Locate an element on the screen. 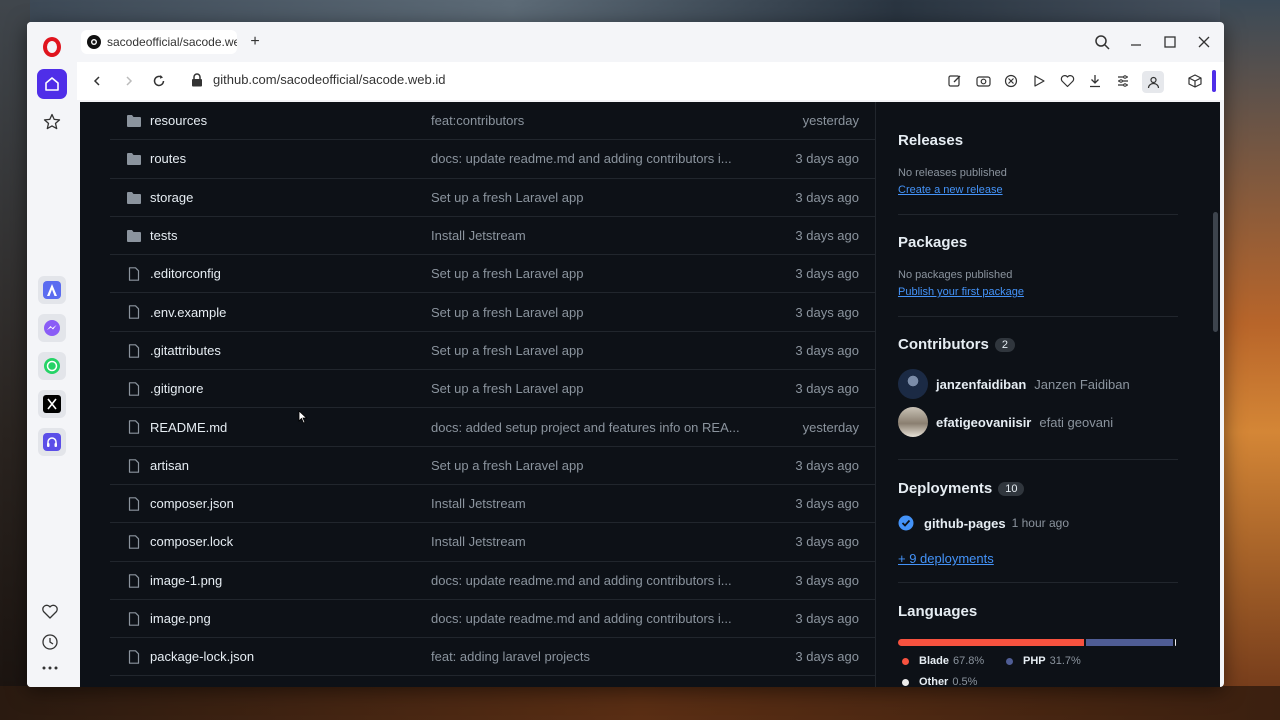 This screenshot has width=1280, height=720. sidebar-toggle is located at coordinates (1214, 81).